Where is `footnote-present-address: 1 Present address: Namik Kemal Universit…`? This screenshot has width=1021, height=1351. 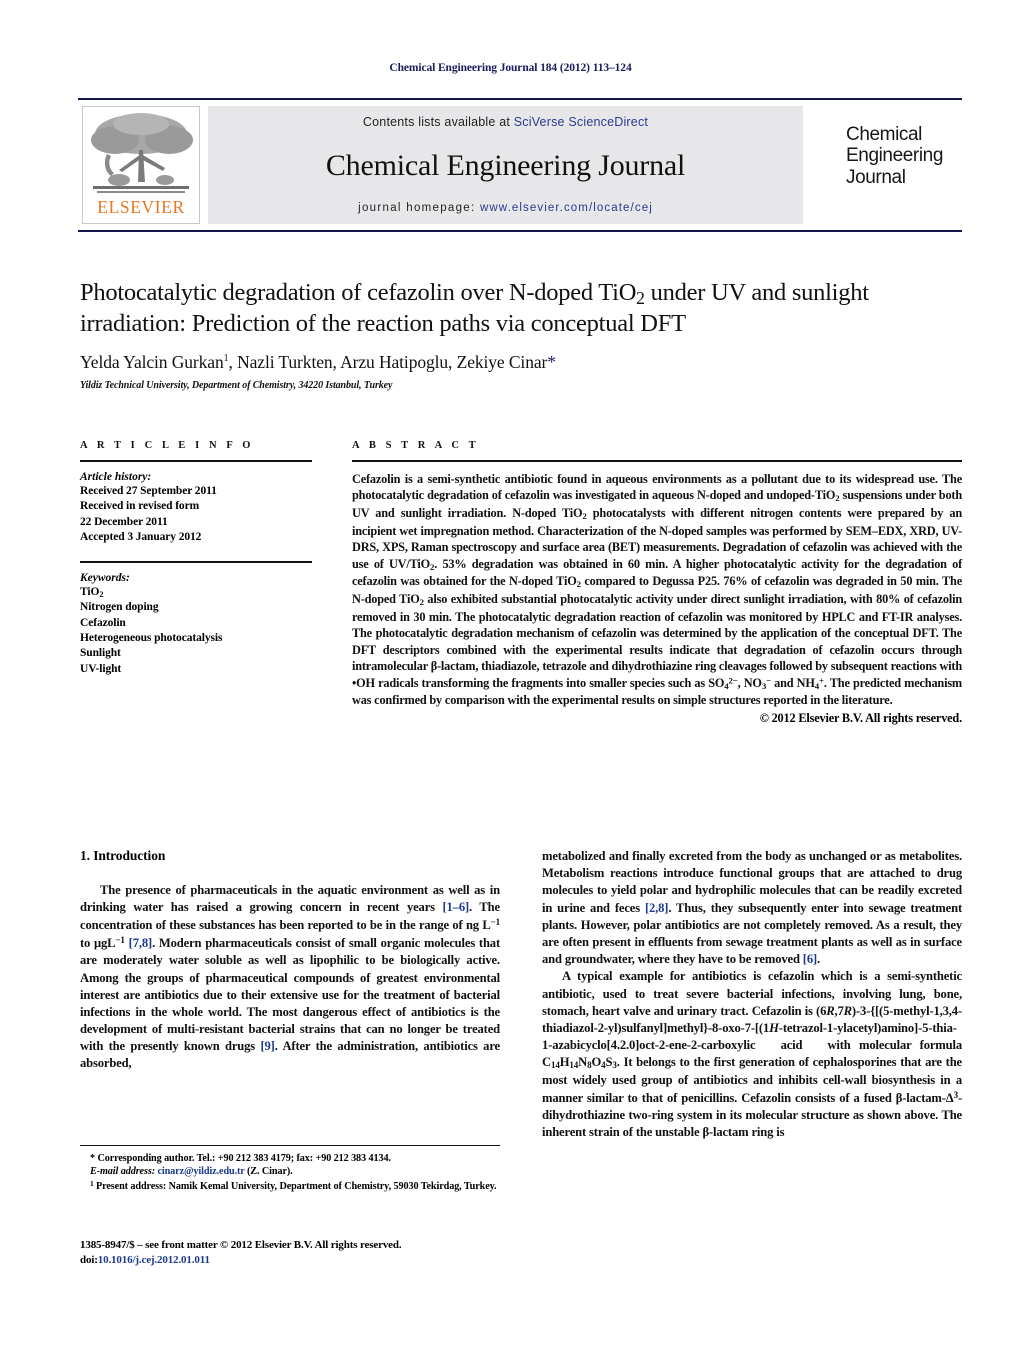 footnote-present-address: 1 Present address: Namik Kemal Universit… is located at coordinates (293, 1185).